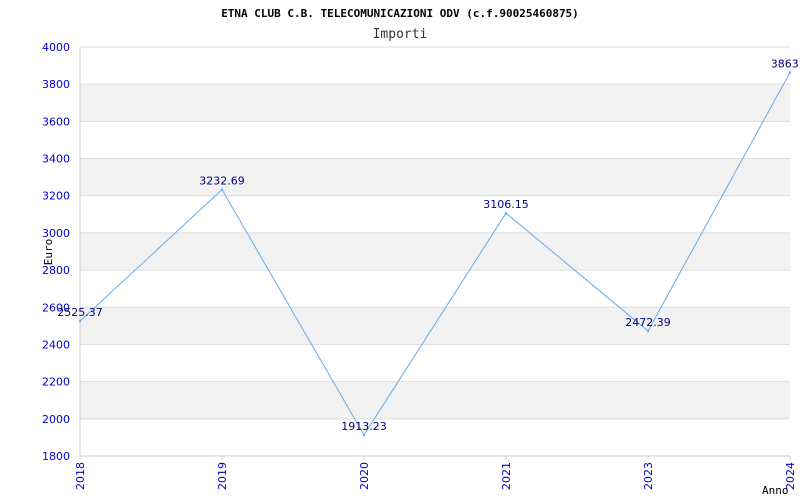 The image size is (800, 500). I want to click on y-axis-label: Euro, so click(48, 252).